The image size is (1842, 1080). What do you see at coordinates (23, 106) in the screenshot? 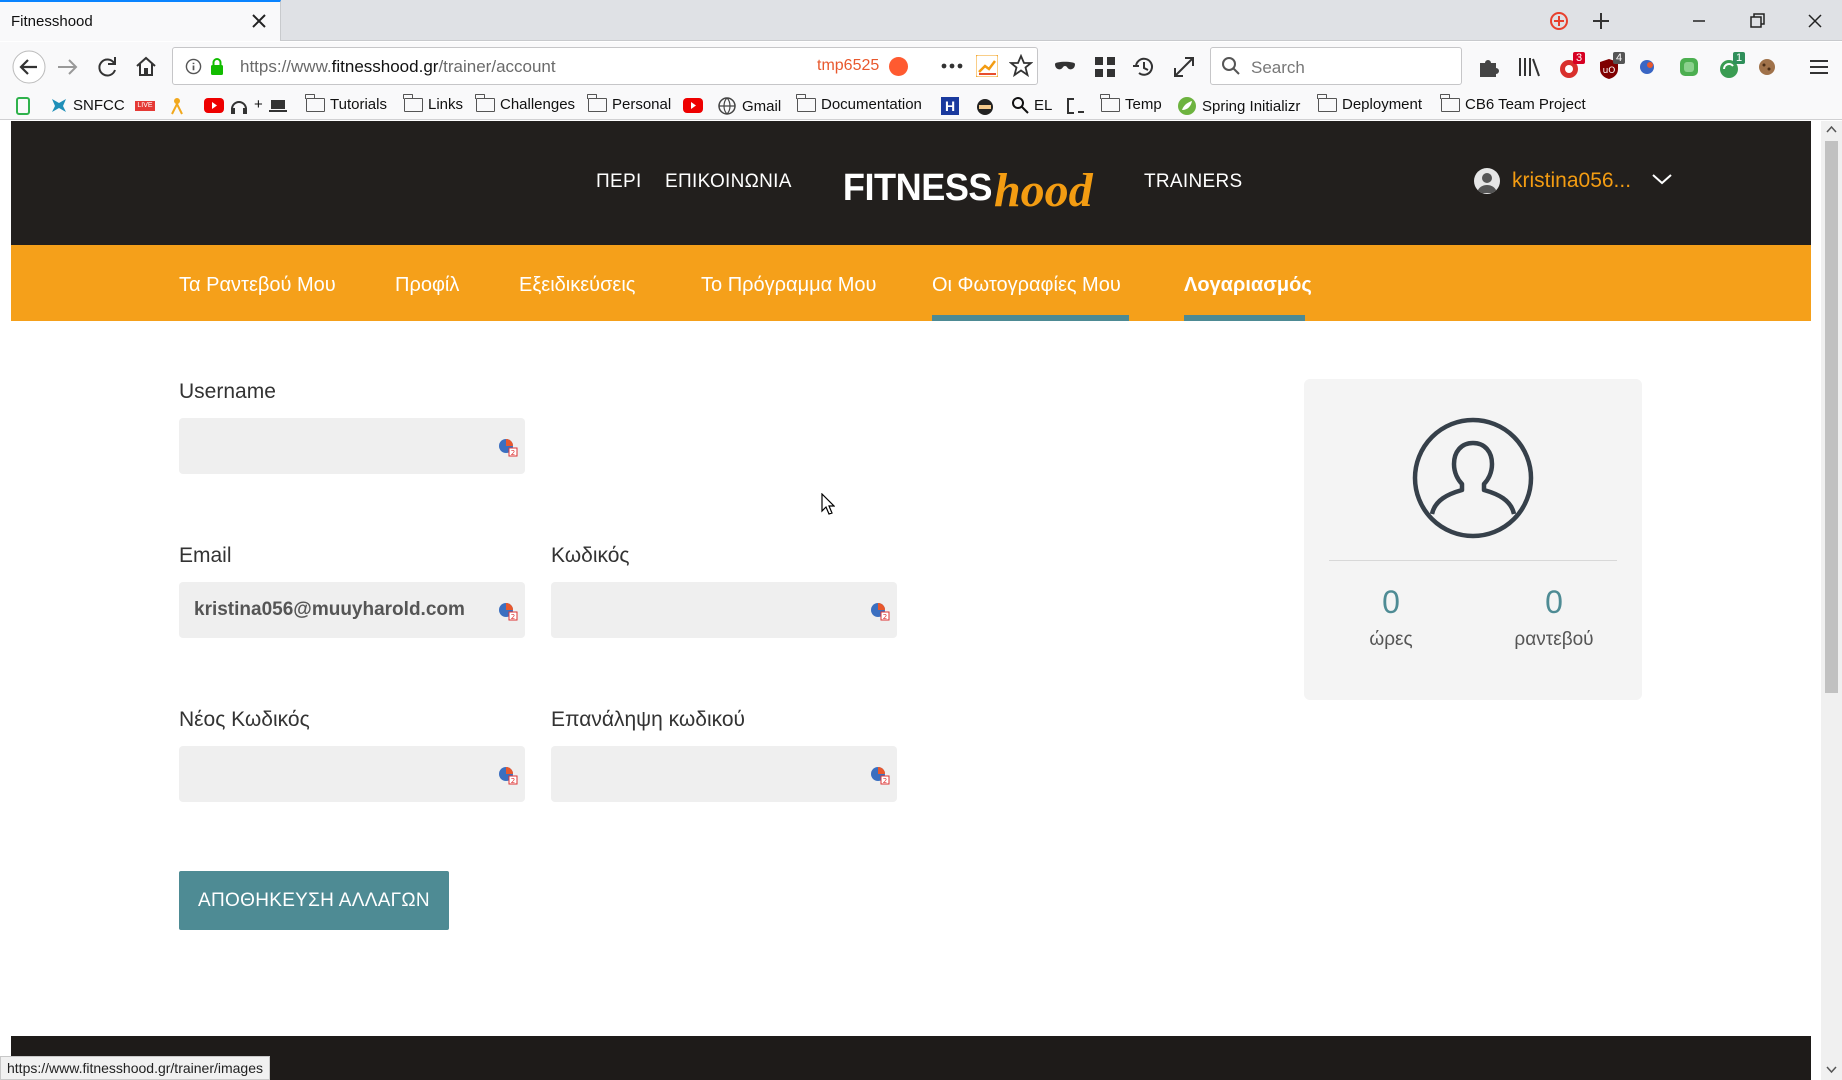
I see `green-page-icon` at bounding box center [23, 106].